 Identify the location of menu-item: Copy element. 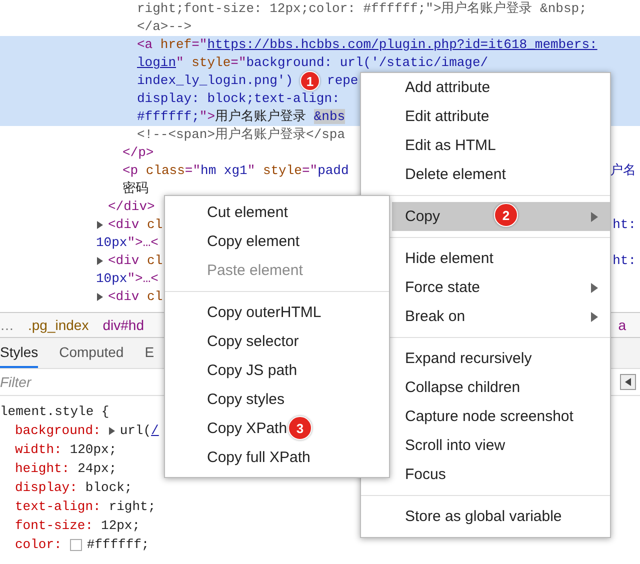
(253, 241).